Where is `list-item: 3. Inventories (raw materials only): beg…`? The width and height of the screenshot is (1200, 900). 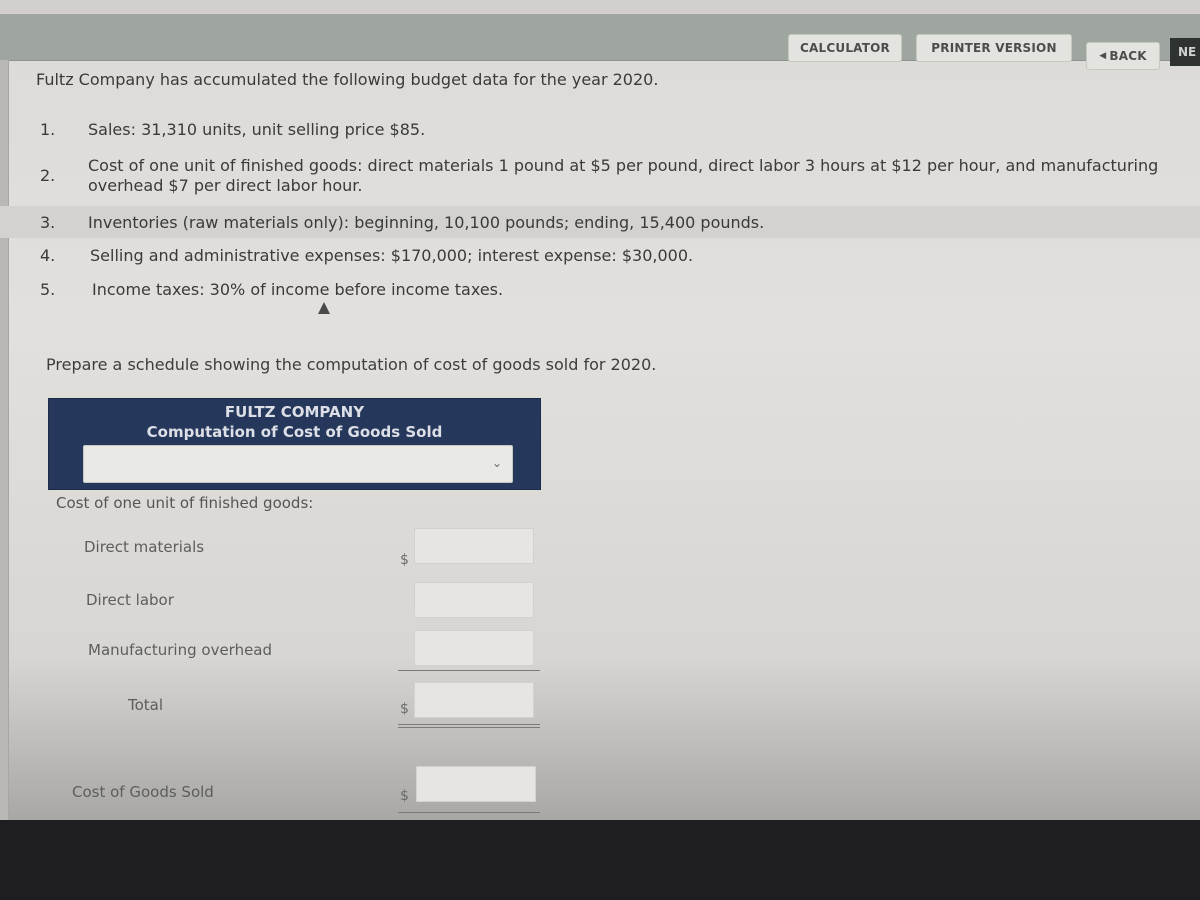
list-item: 3. Inventories (raw materials only): beg… is located at coordinates (600, 222).